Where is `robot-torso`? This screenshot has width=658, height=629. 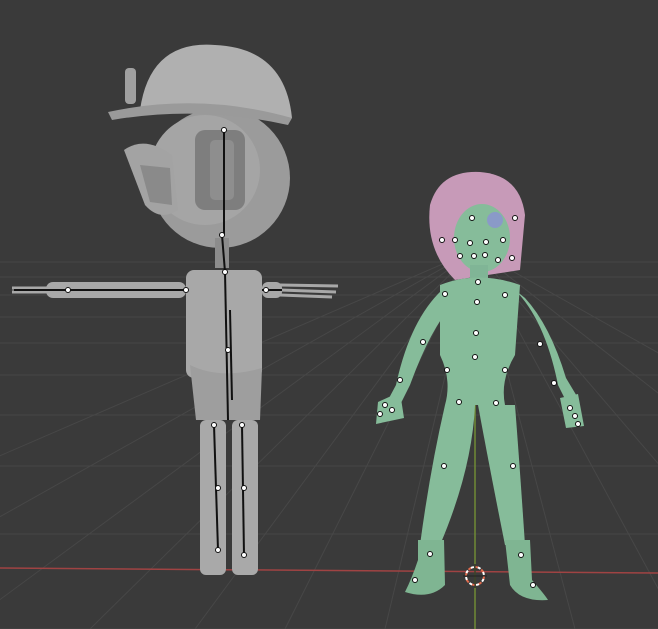 robot-torso is located at coordinates (224, 324).